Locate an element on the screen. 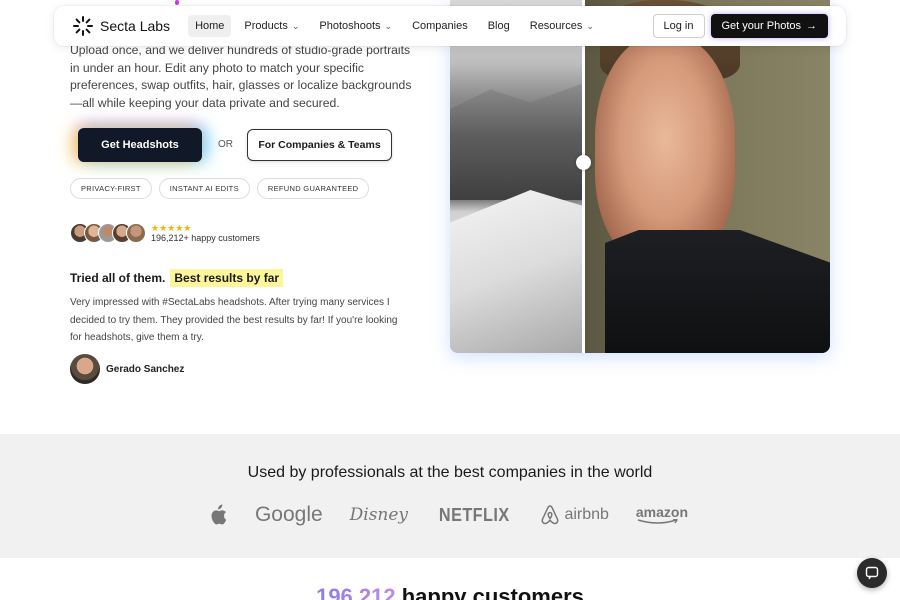 The height and width of the screenshot is (600, 900). customers-heading: 196,212 happy customers is located at coordinates (450, 592).